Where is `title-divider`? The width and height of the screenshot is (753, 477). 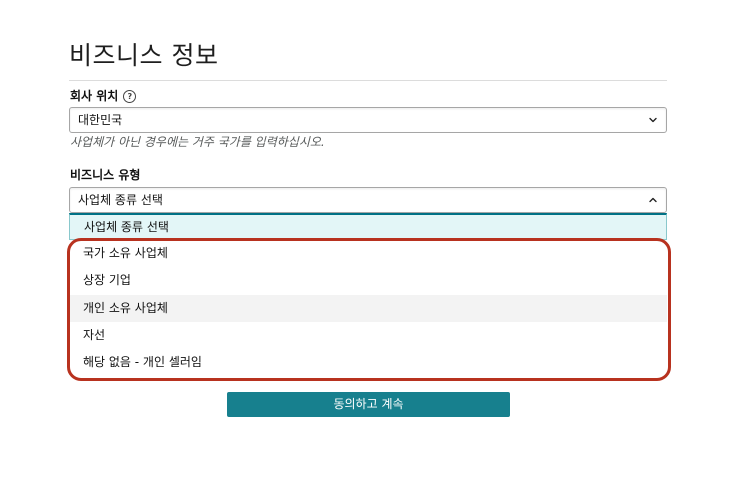
title-divider is located at coordinates (368, 80).